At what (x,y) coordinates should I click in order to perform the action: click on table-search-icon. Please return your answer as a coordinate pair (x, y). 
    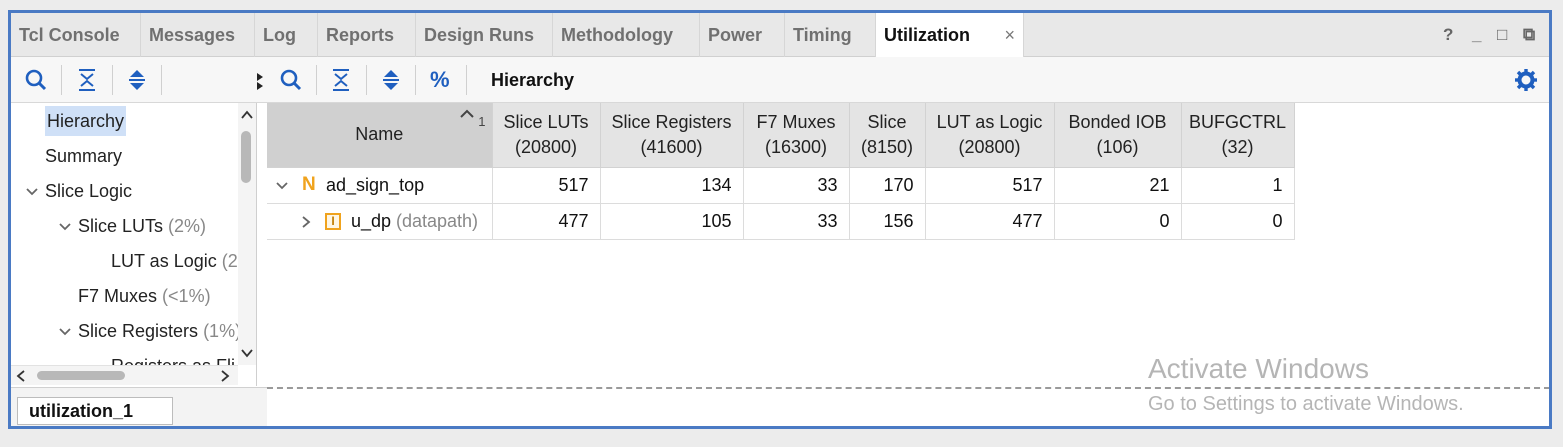
    Looking at the image, I should click on (291, 80).